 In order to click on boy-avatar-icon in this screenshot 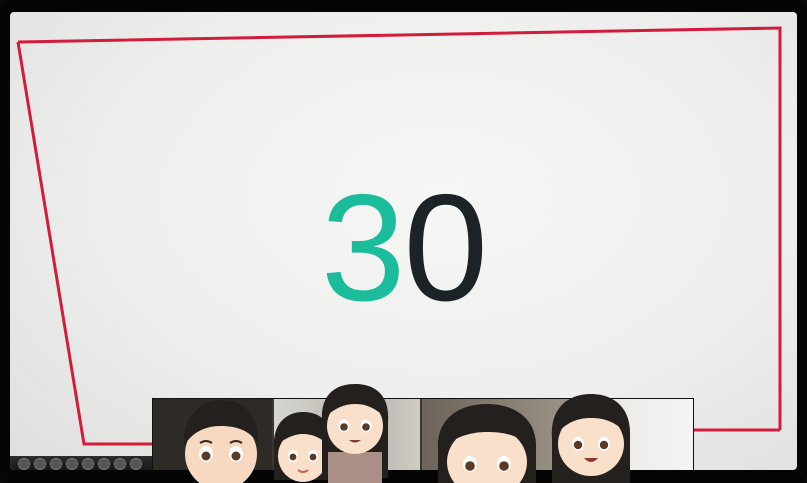, I will do `click(221, 441)`.